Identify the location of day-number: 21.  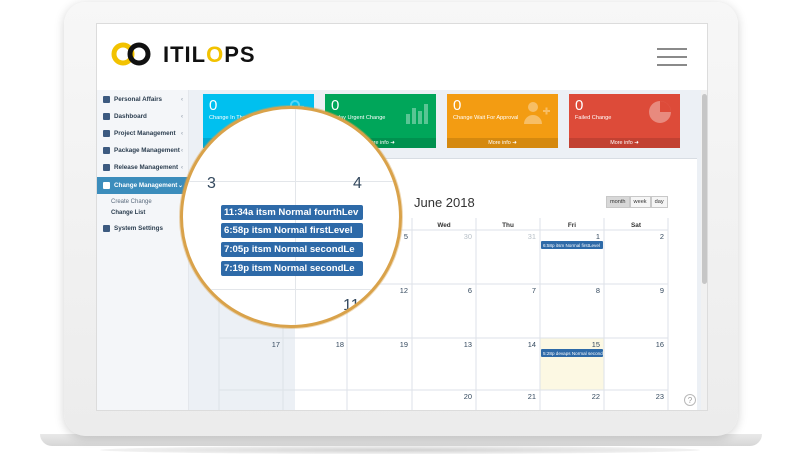
(532, 396).